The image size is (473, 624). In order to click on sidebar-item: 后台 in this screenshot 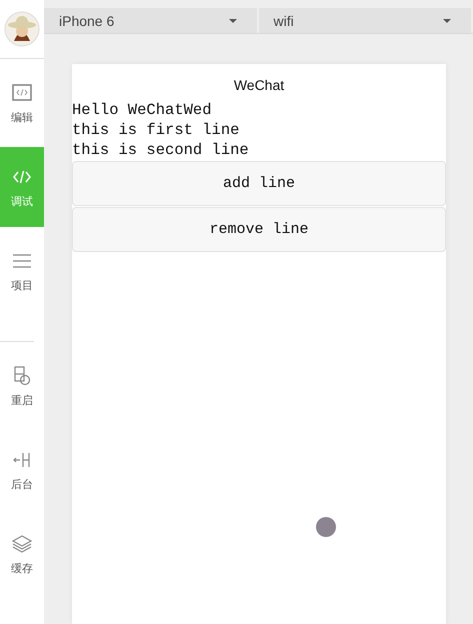, I will do `click(22, 470)`.